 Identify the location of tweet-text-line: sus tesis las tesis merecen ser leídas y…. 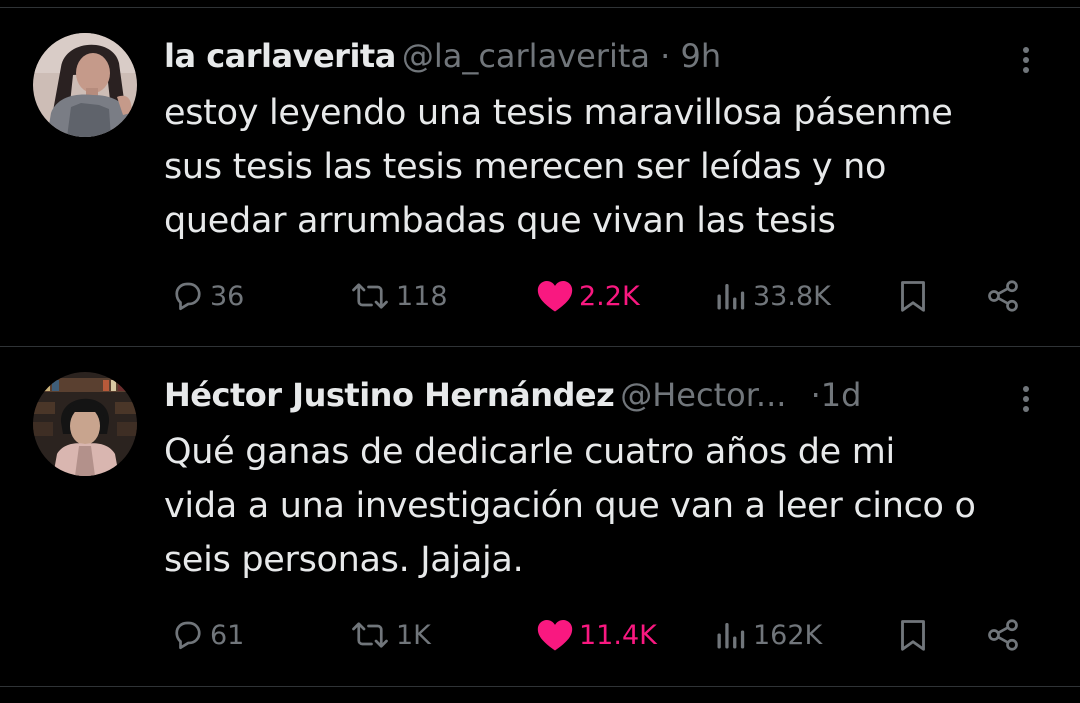
(525, 167).